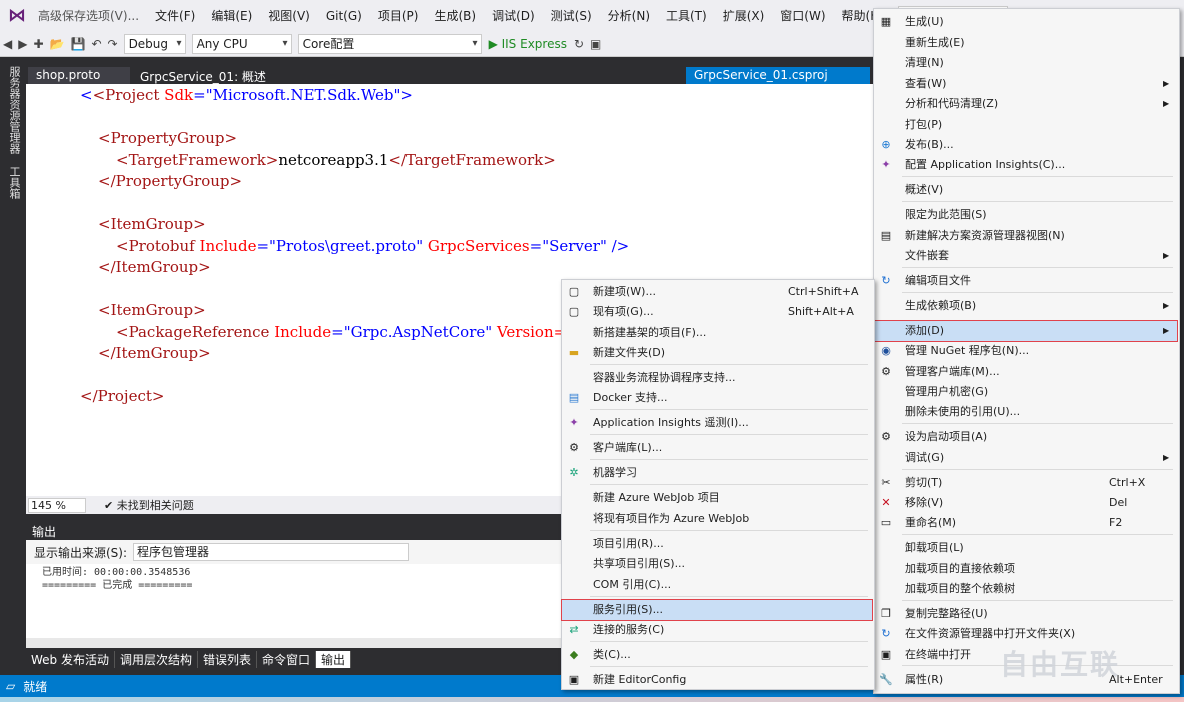 Image resolution: width=1184 pixels, height=702 pixels. Describe the element at coordinates (149, 505) in the screenshot. I see `issues-status: ✔ 未找到相关问题` at that location.